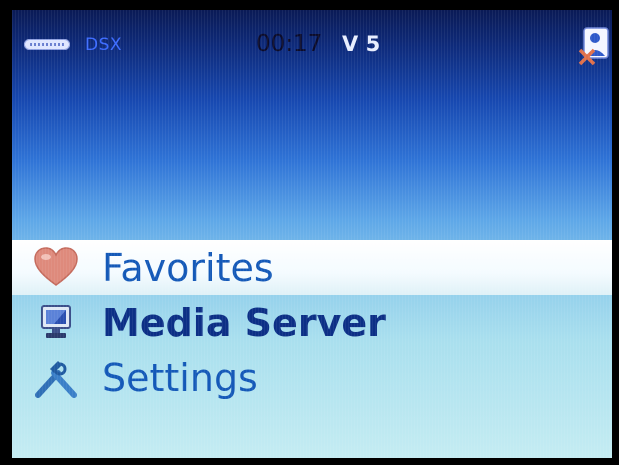  Describe the element at coordinates (361, 44) in the screenshot. I see `volume-indicator: V 5` at that location.